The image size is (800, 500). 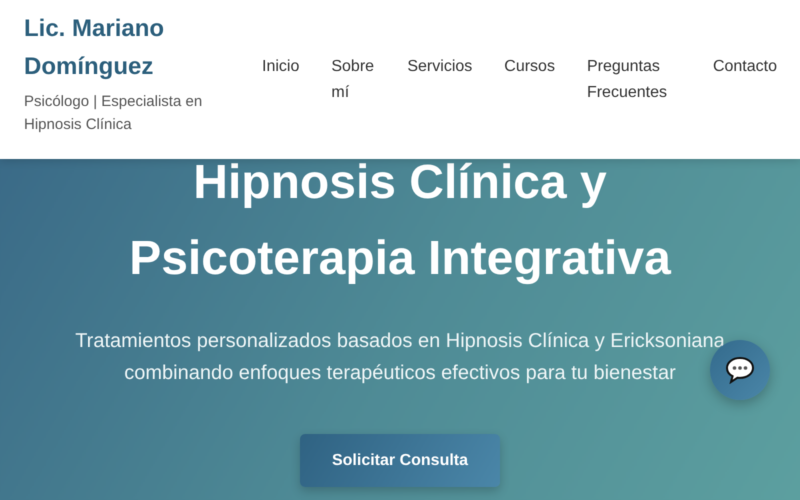 I want to click on site-title: Lic. Mariano Domínguez, so click(x=104, y=48).